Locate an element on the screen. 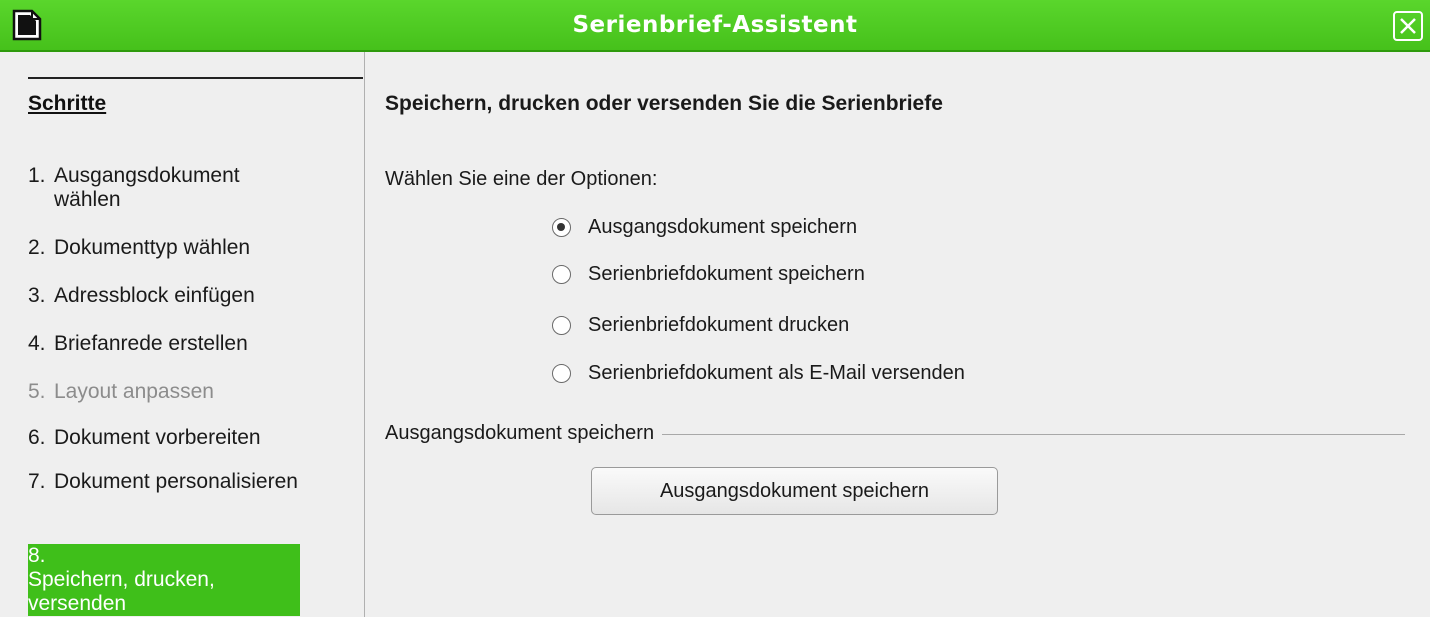 The height and width of the screenshot is (617, 1430). step-label: Layout anpassen is located at coordinates (134, 391).